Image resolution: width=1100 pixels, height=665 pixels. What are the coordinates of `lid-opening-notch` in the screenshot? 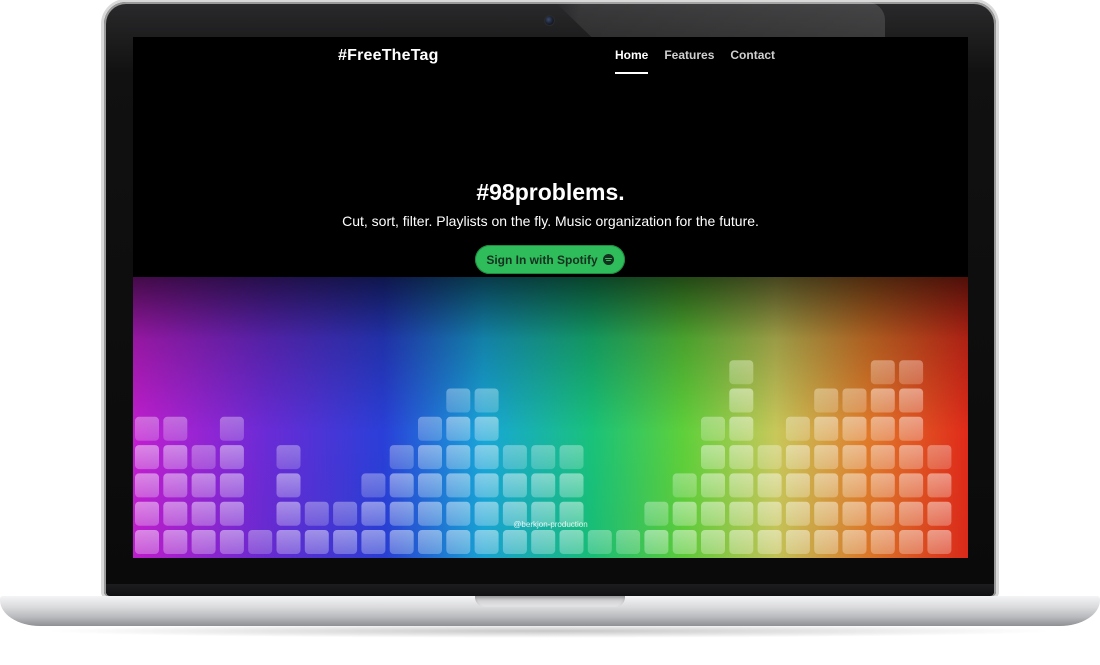 It's located at (550, 601).